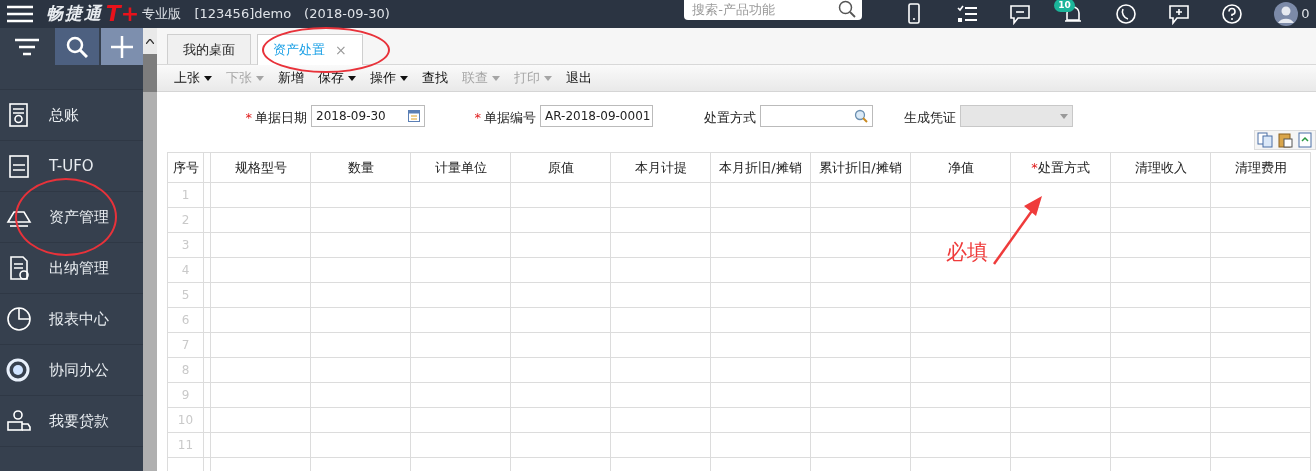  I want to click on chat-plus-icon, so click(1179, 14).